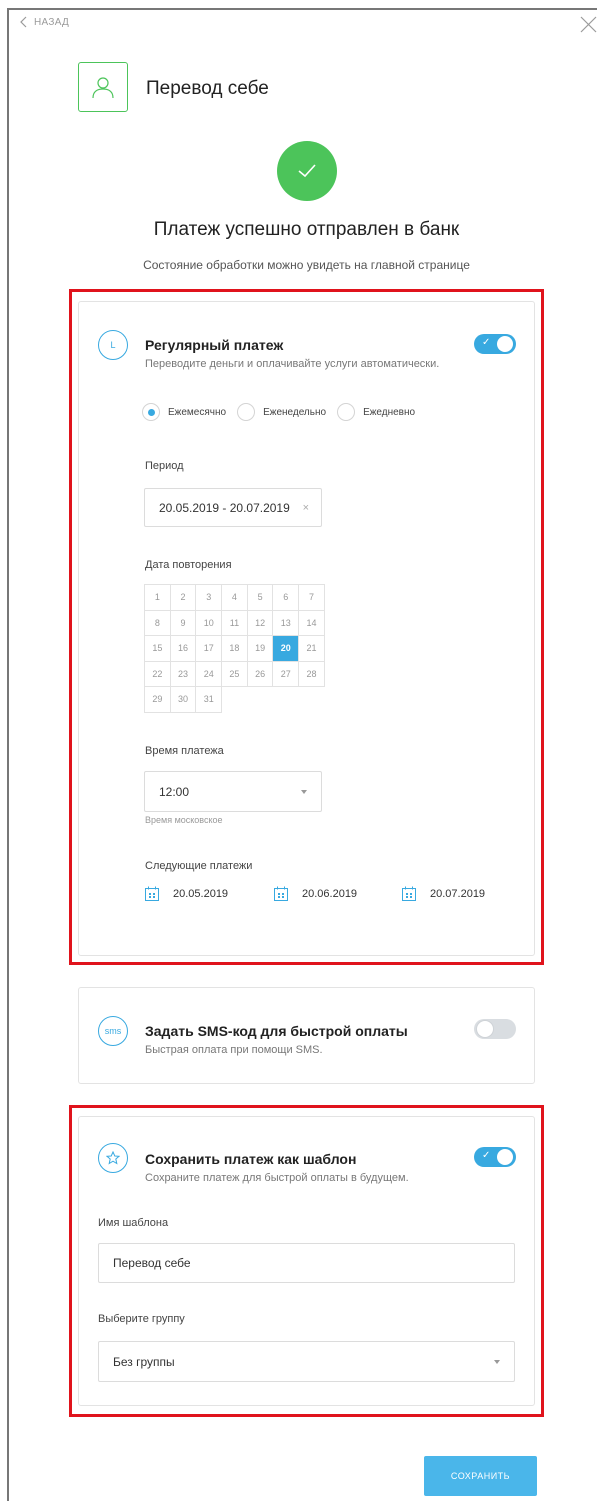 Image resolution: width=597 pixels, height=1501 pixels. What do you see at coordinates (306, 1263) in the screenshot?
I see `template-name-input: Перевод себе` at bounding box center [306, 1263].